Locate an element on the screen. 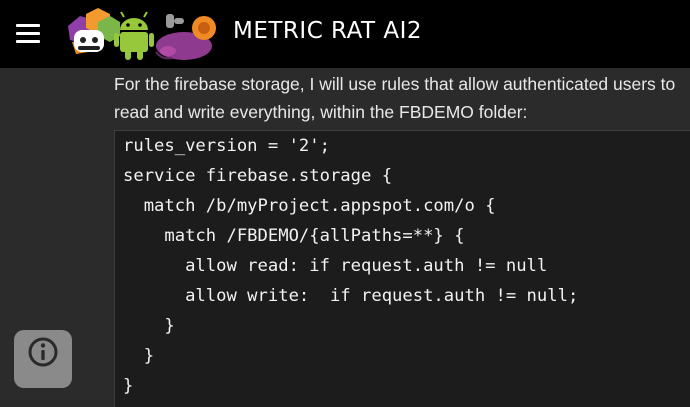  info-button is located at coordinates (43, 359).